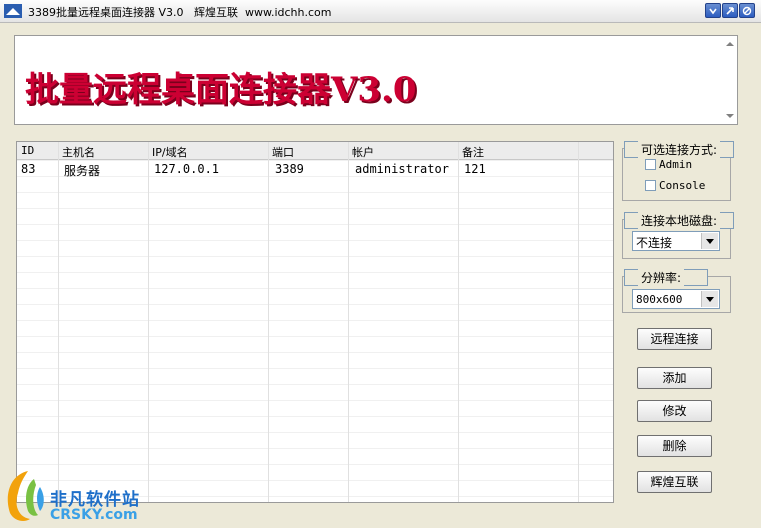 The height and width of the screenshot is (528, 761). What do you see at coordinates (82, 171) in the screenshot?
I see `cell-host: 服务器` at bounding box center [82, 171].